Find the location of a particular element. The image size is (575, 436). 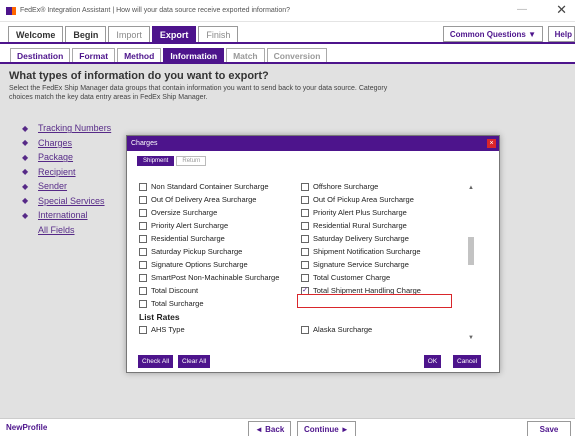

chevron-up-icon: ▲ is located at coordinates (471, 188).